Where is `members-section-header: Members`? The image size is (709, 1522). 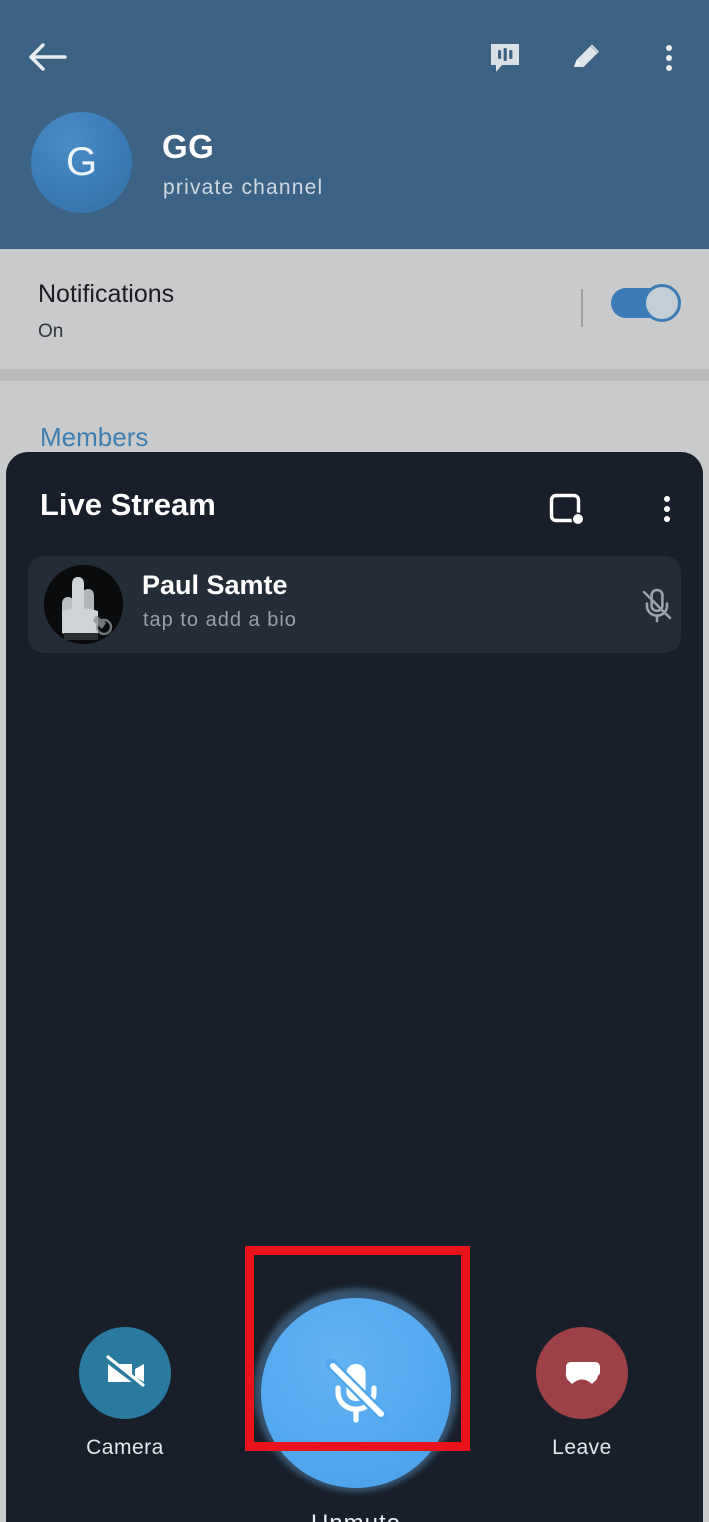
members-section-header: Members is located at coordinates (94, 437).